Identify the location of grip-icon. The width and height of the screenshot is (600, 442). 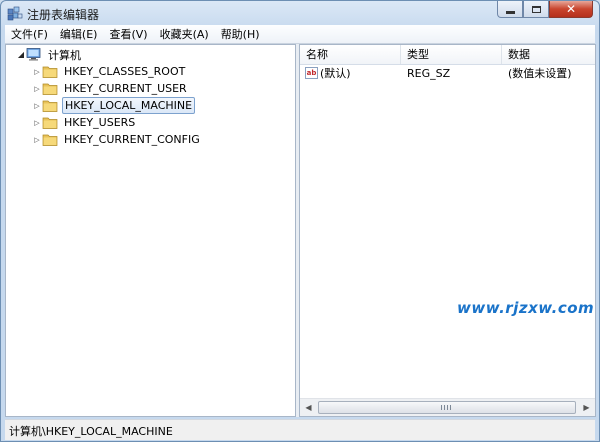
(446, 407).